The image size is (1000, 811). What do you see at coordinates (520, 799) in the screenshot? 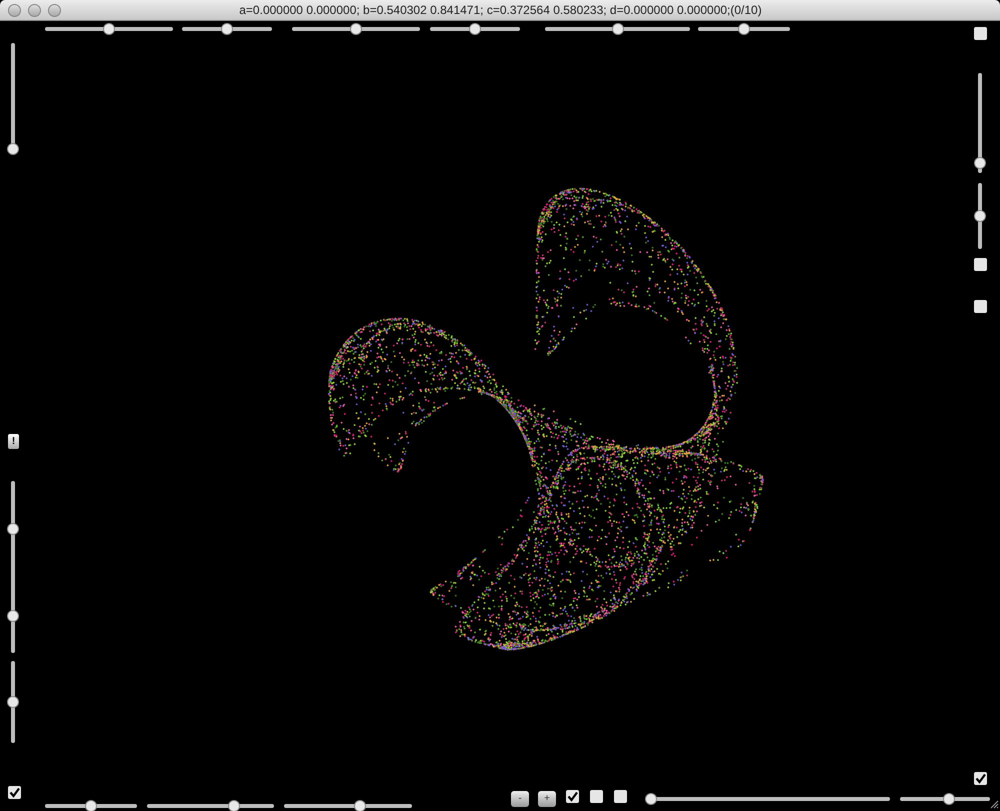
I see `minus-button: -` at bounding box center [520, 799].